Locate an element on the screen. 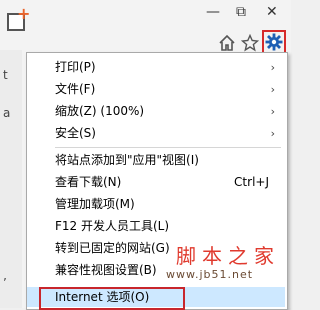 The height and width of the screenshot is (310, 320). menu-item-print: 打印(P) › is located at coordinates (156, 67).